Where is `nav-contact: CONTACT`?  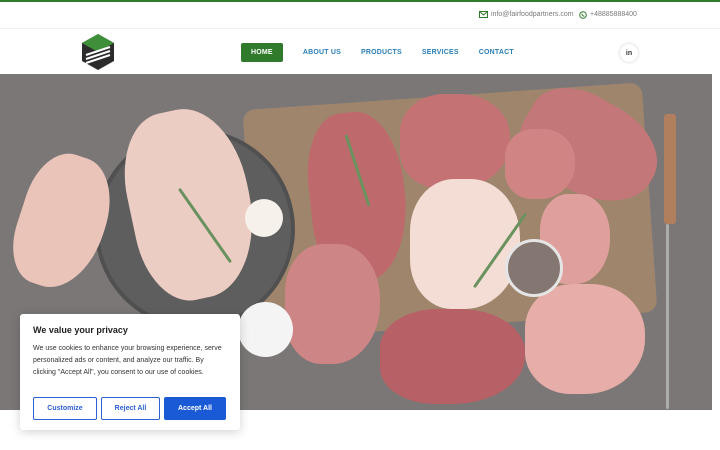 nav-contact: CONTACT is located at coordinates (496, 52).